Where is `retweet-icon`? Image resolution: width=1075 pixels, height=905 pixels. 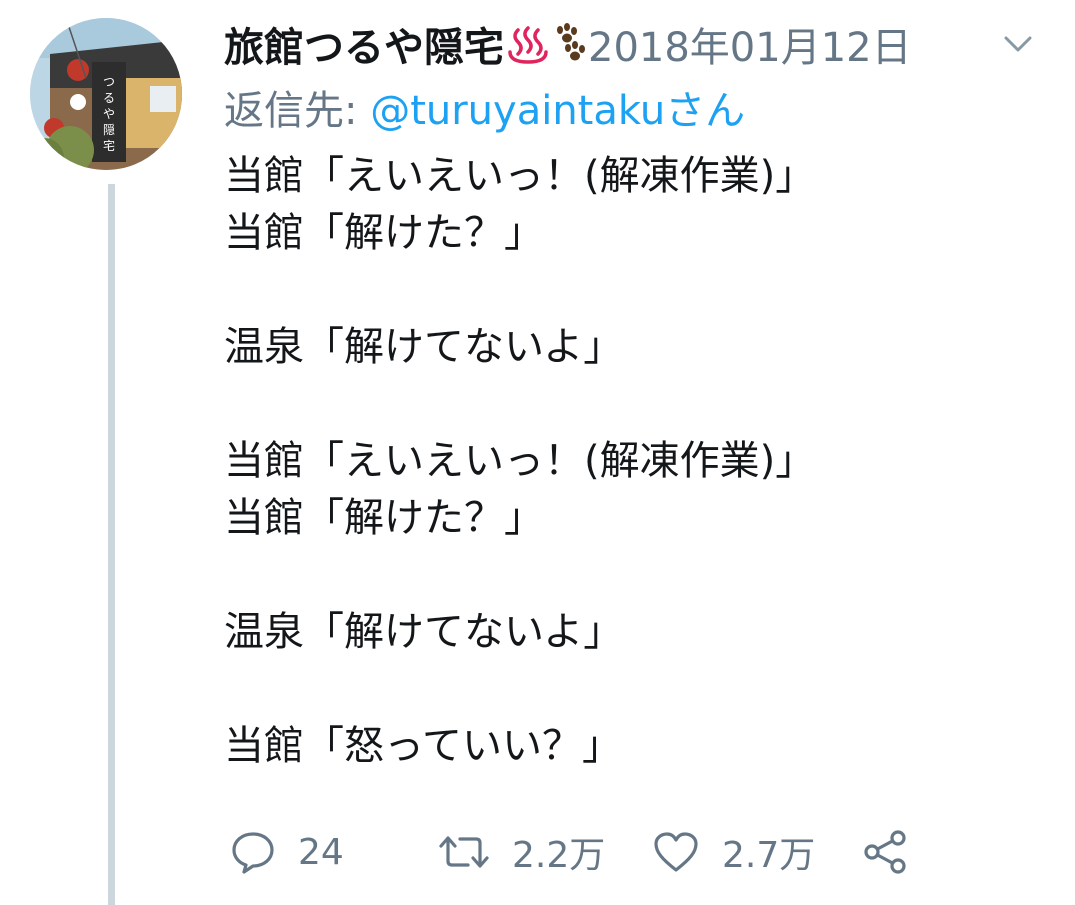
retweet-icon is located at coordinates (464, 852).